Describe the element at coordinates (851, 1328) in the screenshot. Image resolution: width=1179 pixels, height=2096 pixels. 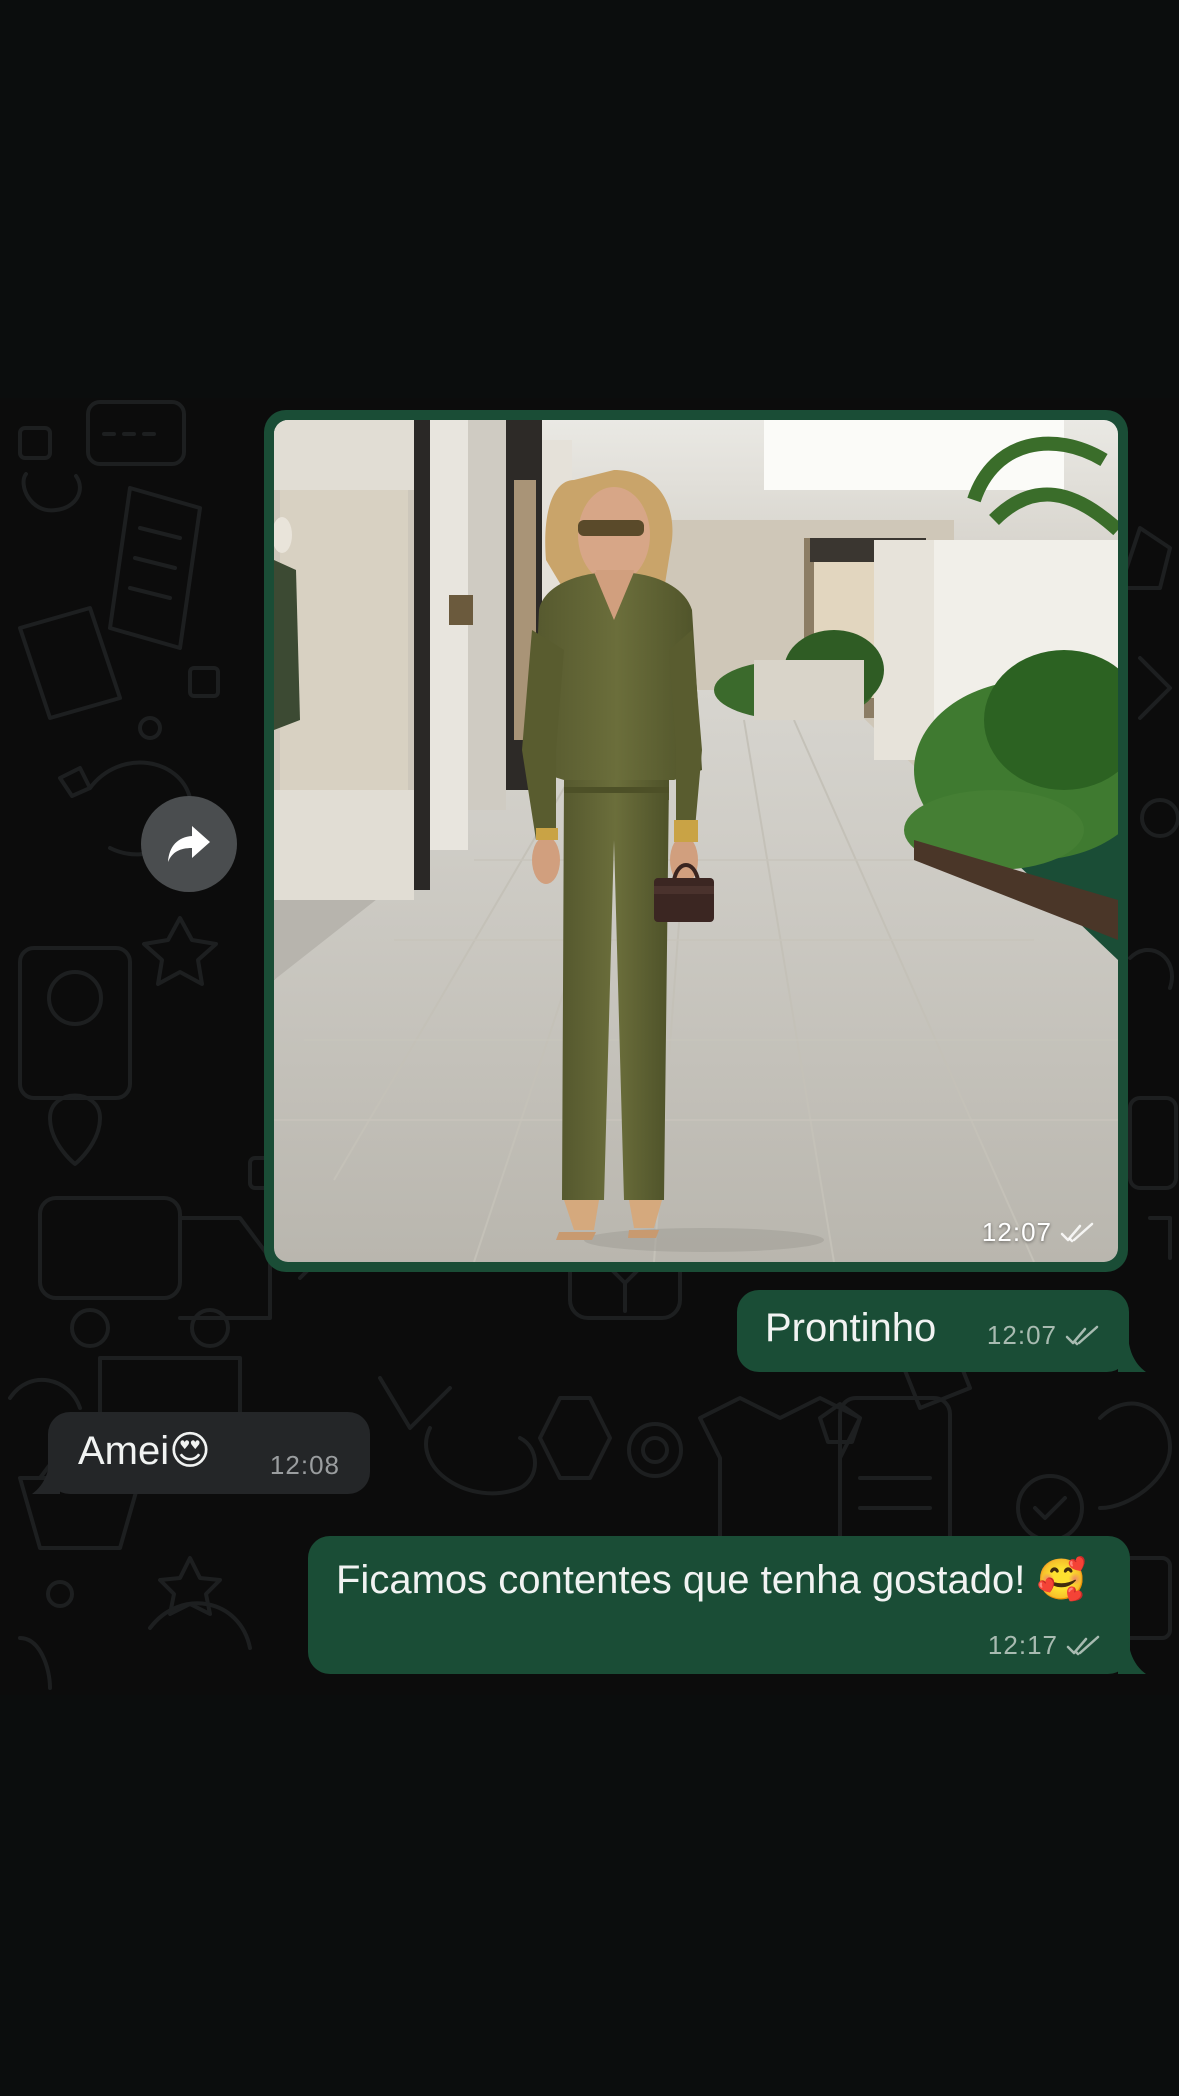
I see `message-text: Prontinho` at that location.